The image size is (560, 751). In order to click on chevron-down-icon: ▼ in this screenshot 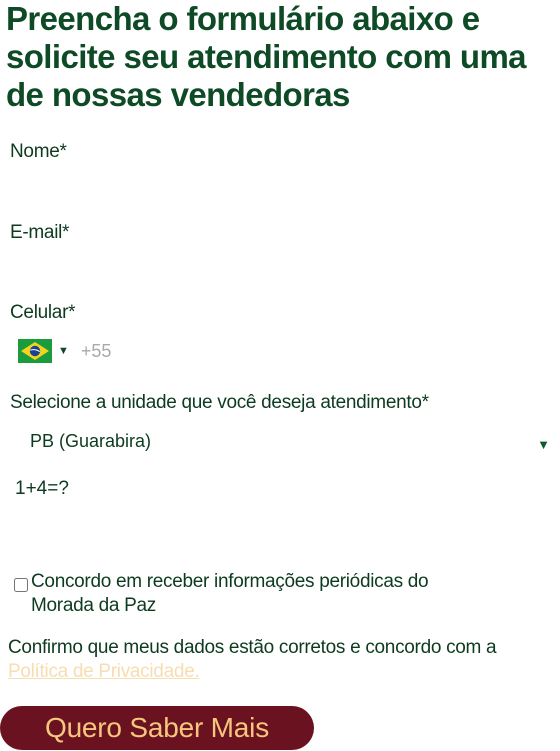, I will do `click(543, 444)`.